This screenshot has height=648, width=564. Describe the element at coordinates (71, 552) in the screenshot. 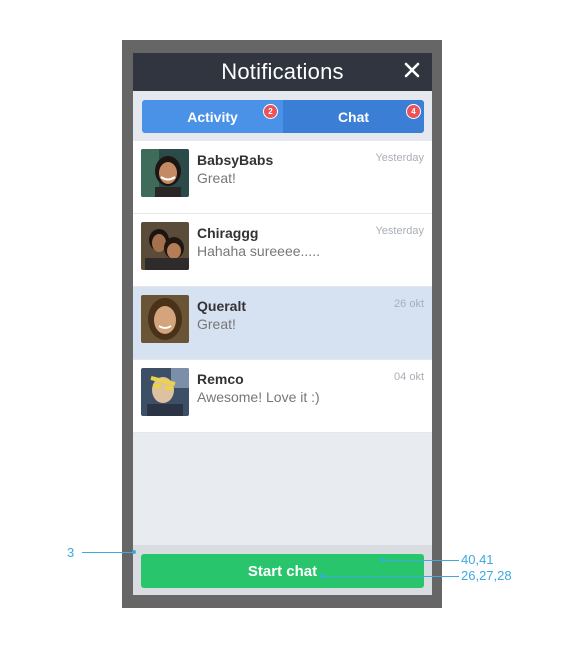

I see `annotation-left: 3` at that location.